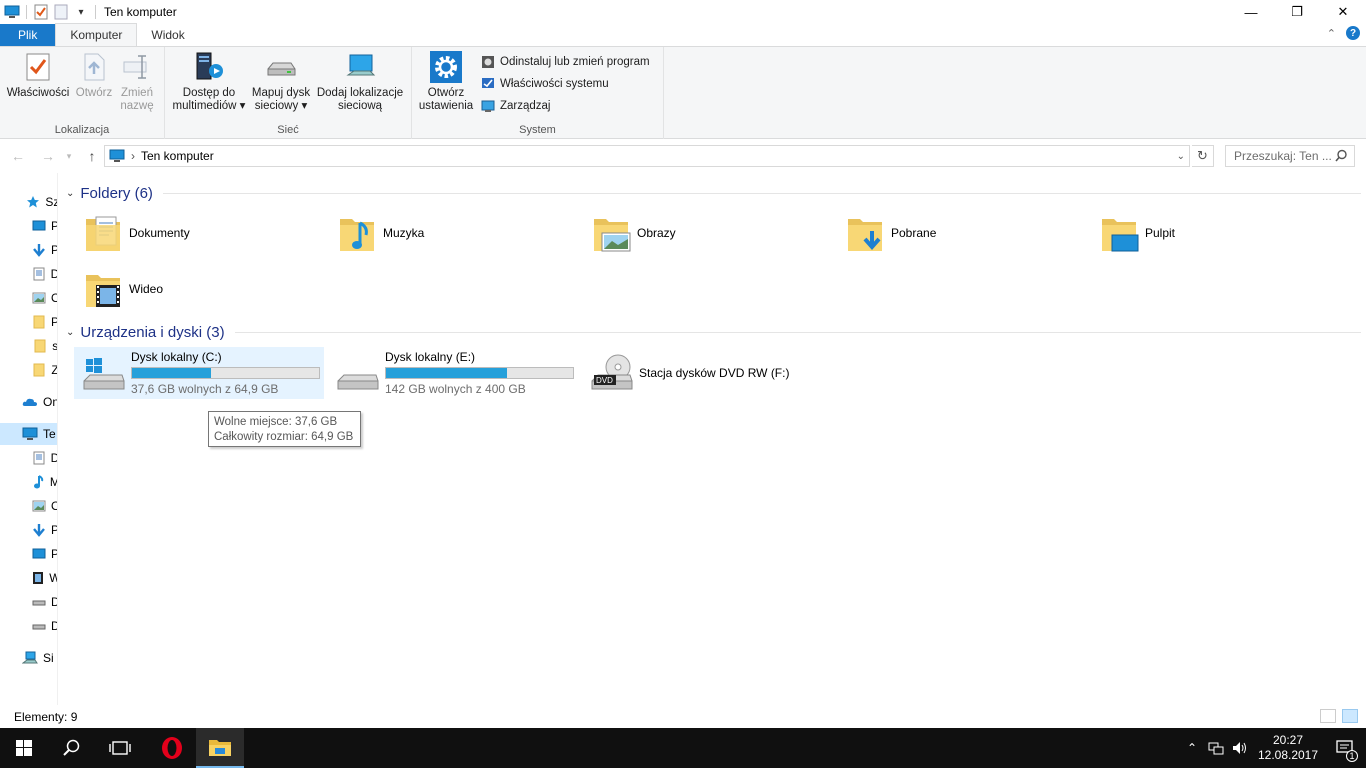 The height and width of the screenshot is (768, 1366). Describe the element at coordinates (1343, 12) in the screenshot. I see `close-button: ✕` at that location.